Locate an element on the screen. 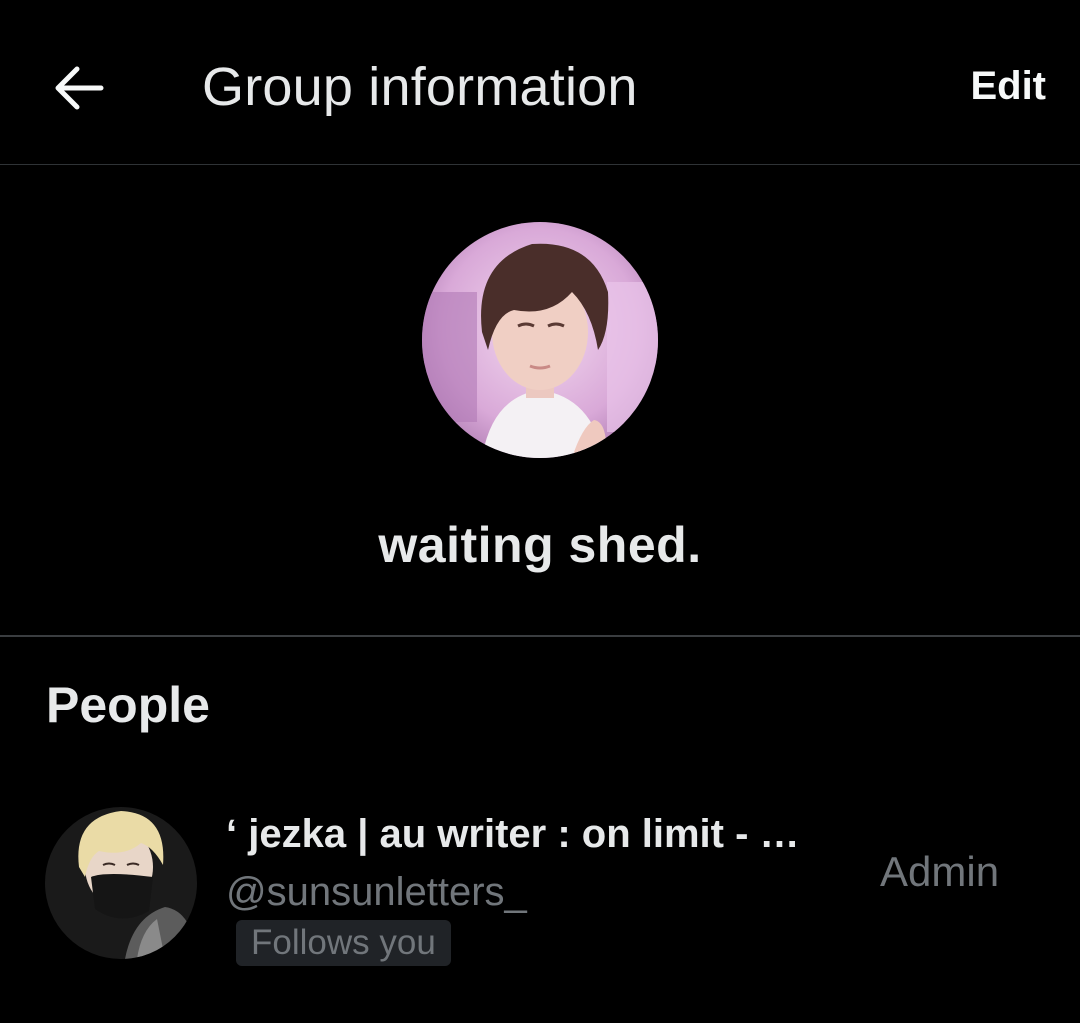  arrow-left-icon is located at coordinates (79, 88).